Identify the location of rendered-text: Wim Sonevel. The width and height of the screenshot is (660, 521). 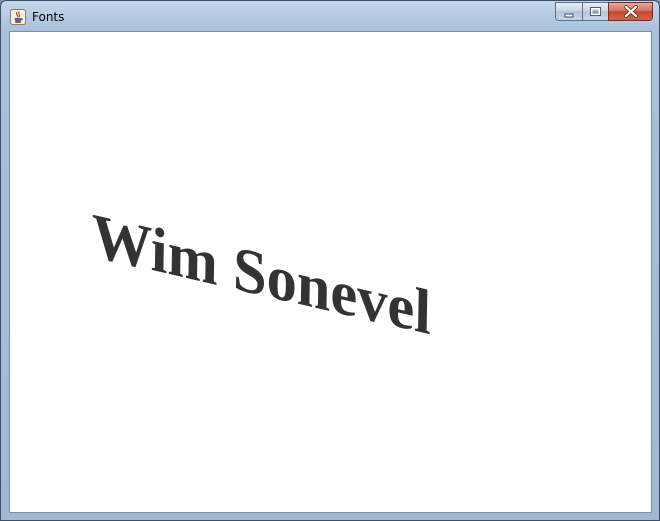
(261, 273).